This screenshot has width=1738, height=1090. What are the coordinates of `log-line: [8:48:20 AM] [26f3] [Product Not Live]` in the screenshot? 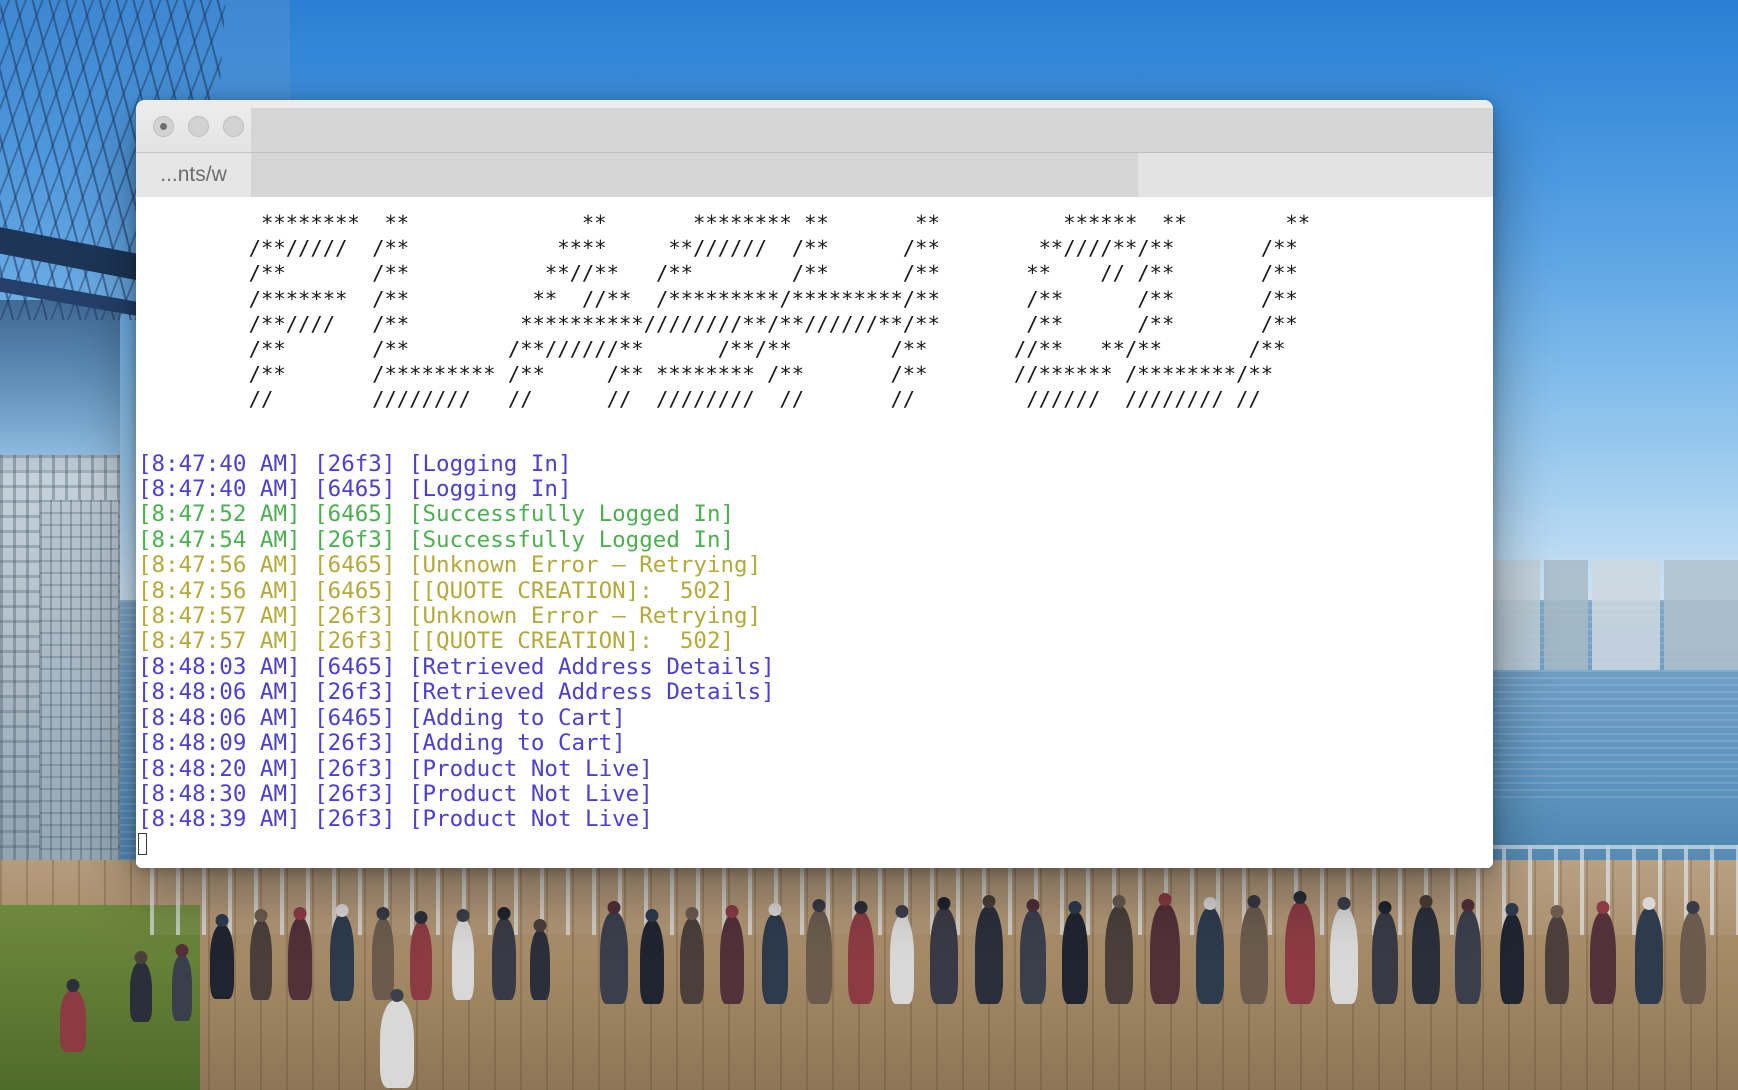 It's located at (815, 768).